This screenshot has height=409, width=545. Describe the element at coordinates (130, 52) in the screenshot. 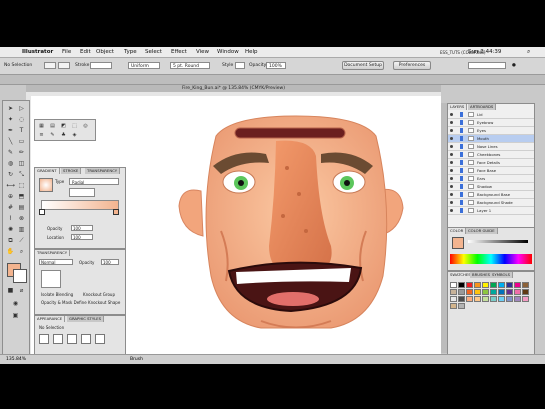

I see `menu-type: Type` at that location.